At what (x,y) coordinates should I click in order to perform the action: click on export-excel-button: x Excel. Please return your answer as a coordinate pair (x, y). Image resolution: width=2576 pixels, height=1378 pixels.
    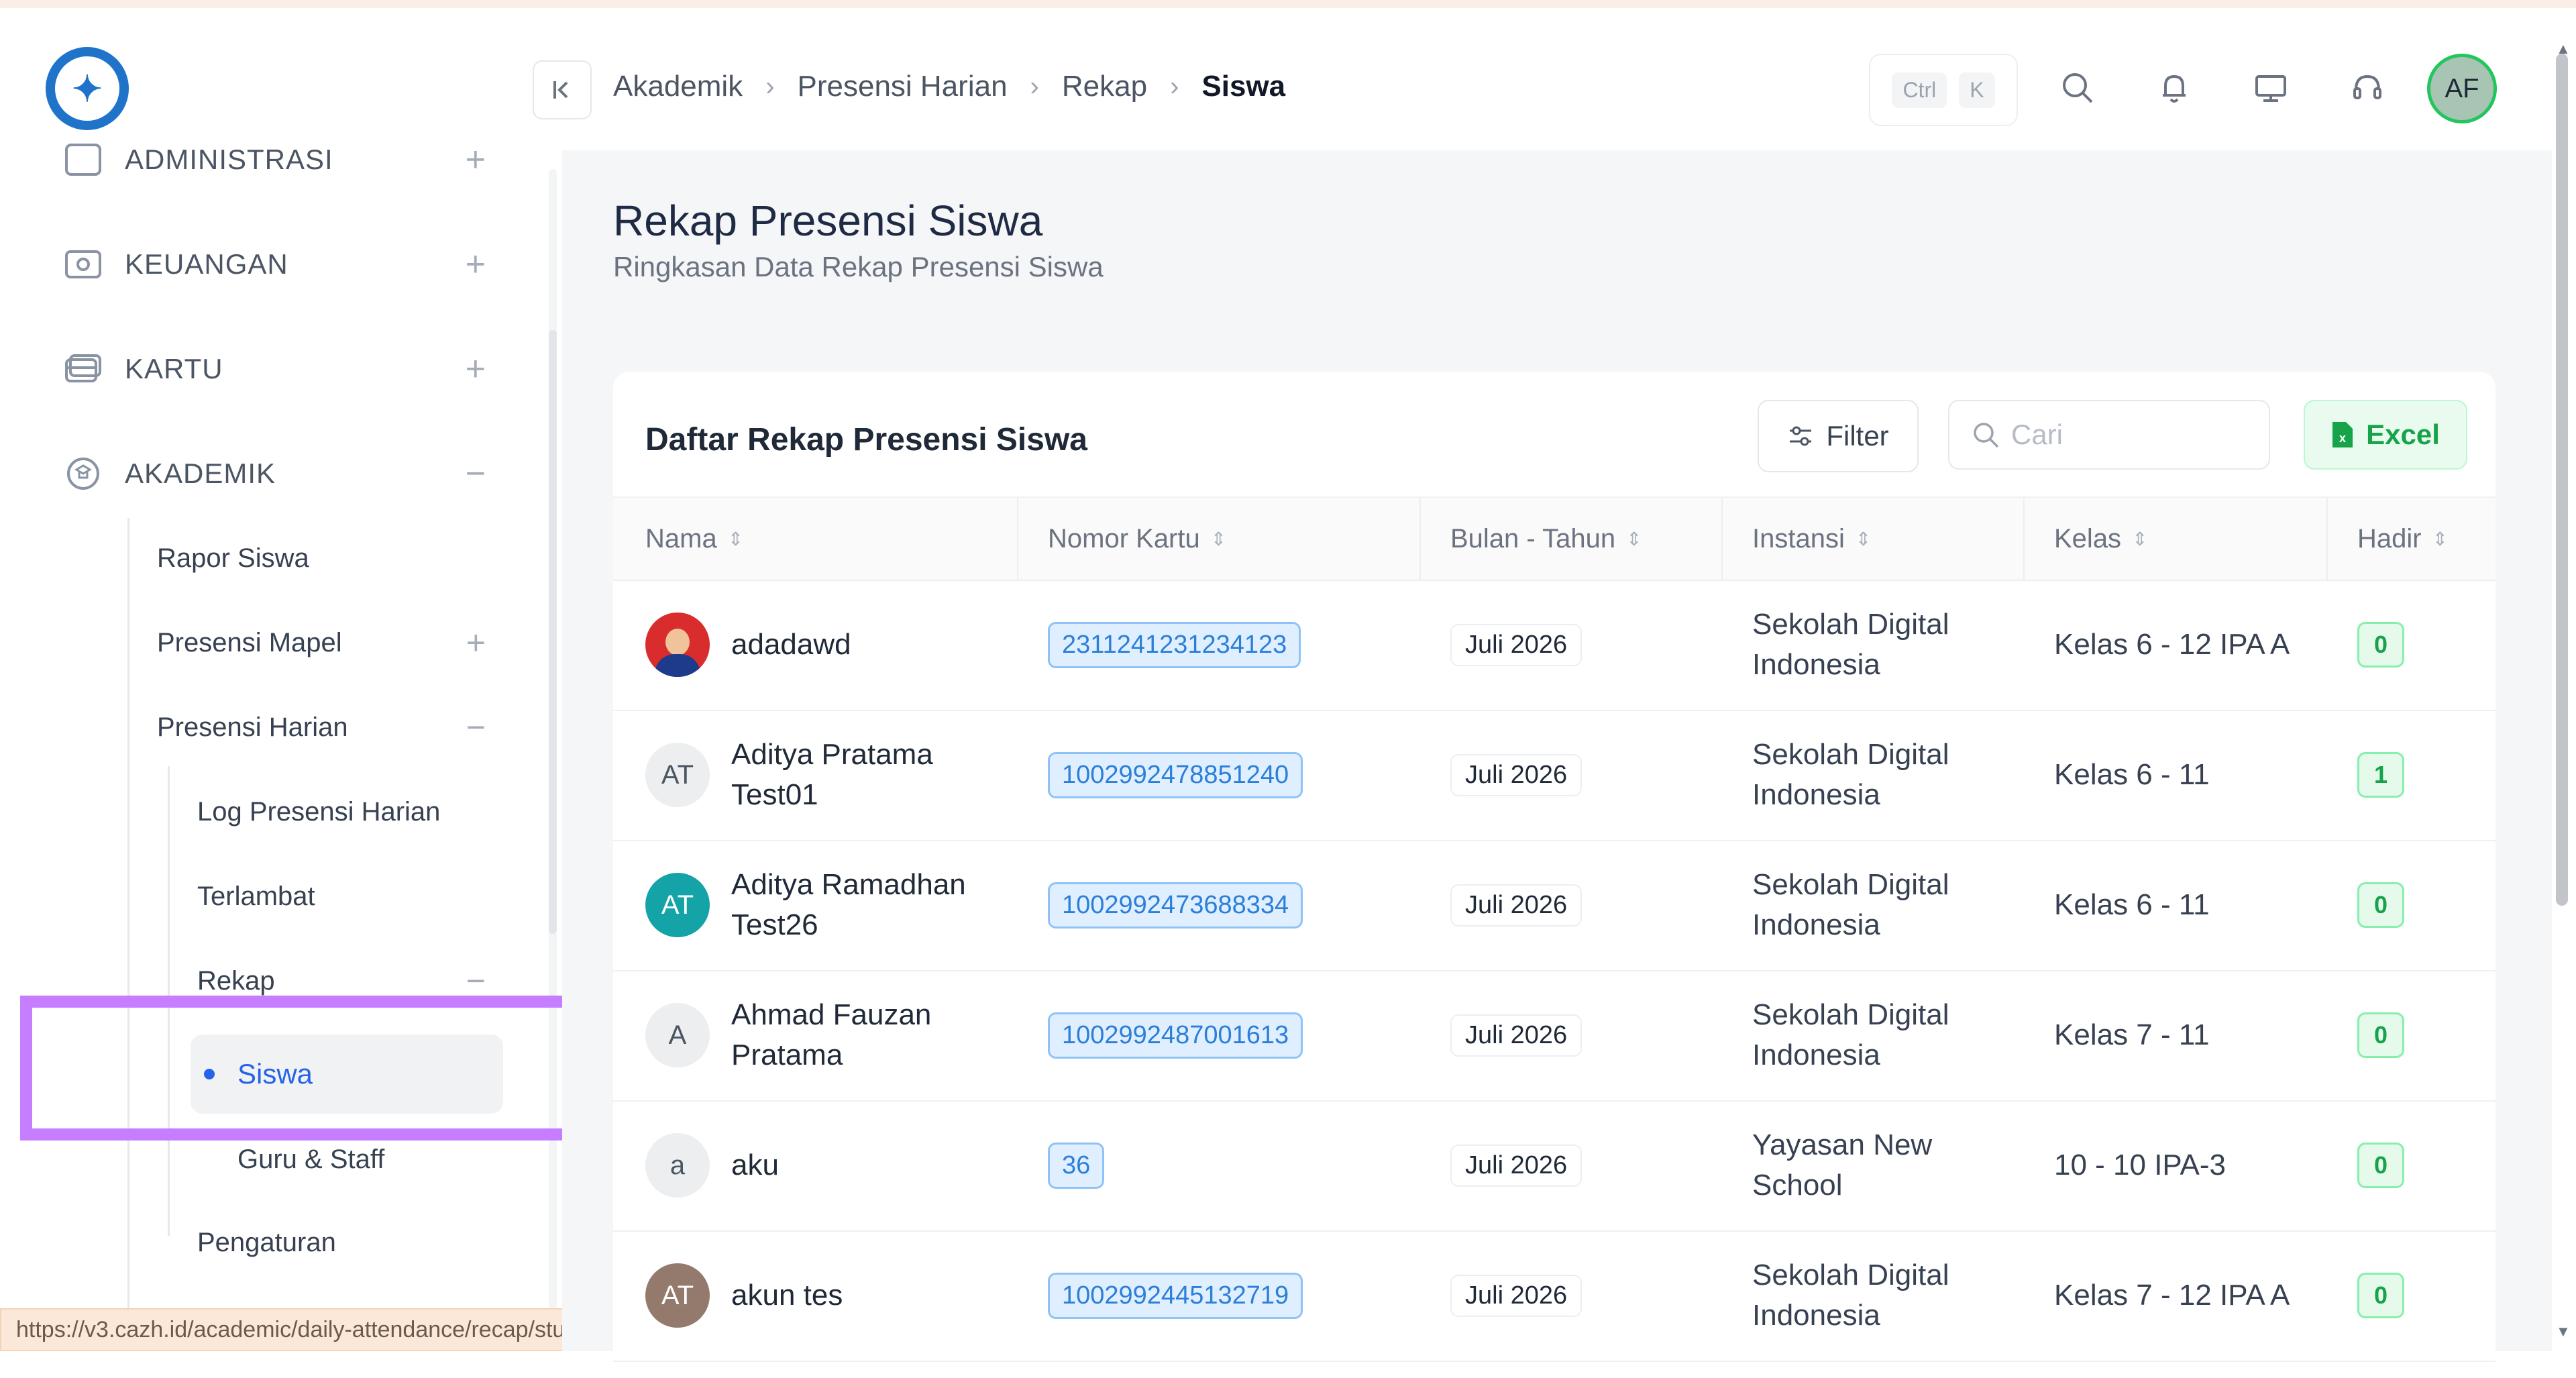
    Looking at the image, I should click on (2385, 435).